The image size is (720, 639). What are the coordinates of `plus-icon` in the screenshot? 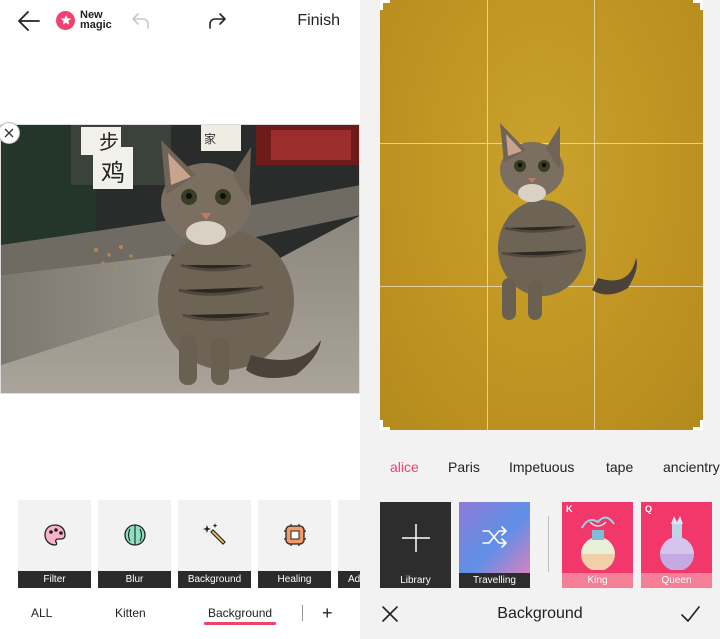 It's located at (416, 538).